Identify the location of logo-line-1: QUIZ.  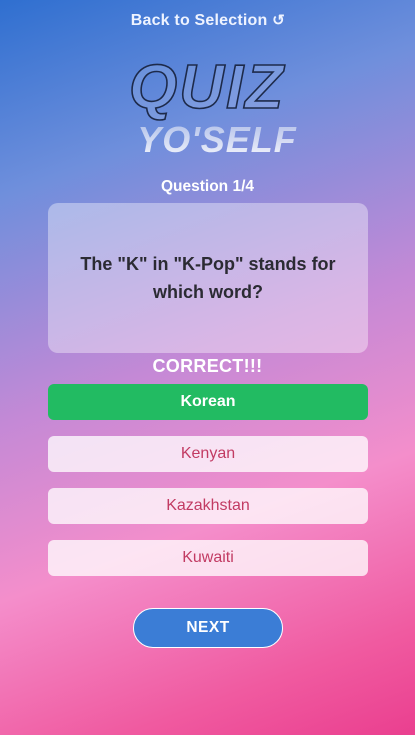
(207, 89).